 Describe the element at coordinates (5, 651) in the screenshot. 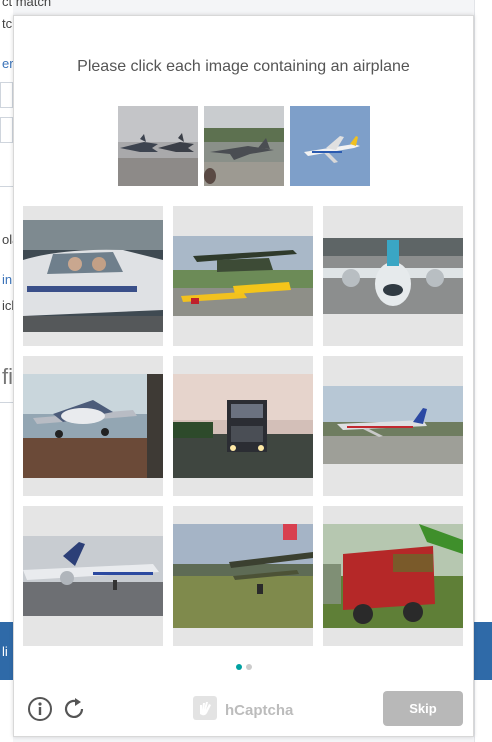

I see `background-footer-text: li` at that location.